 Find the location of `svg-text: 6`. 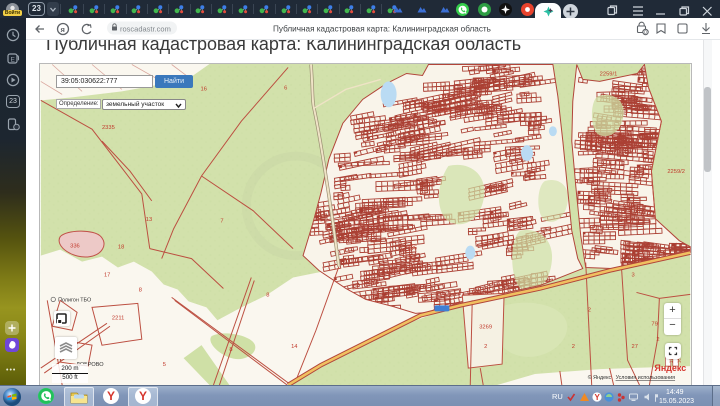

svg-text: 6 is located at coordinates (285, 88).